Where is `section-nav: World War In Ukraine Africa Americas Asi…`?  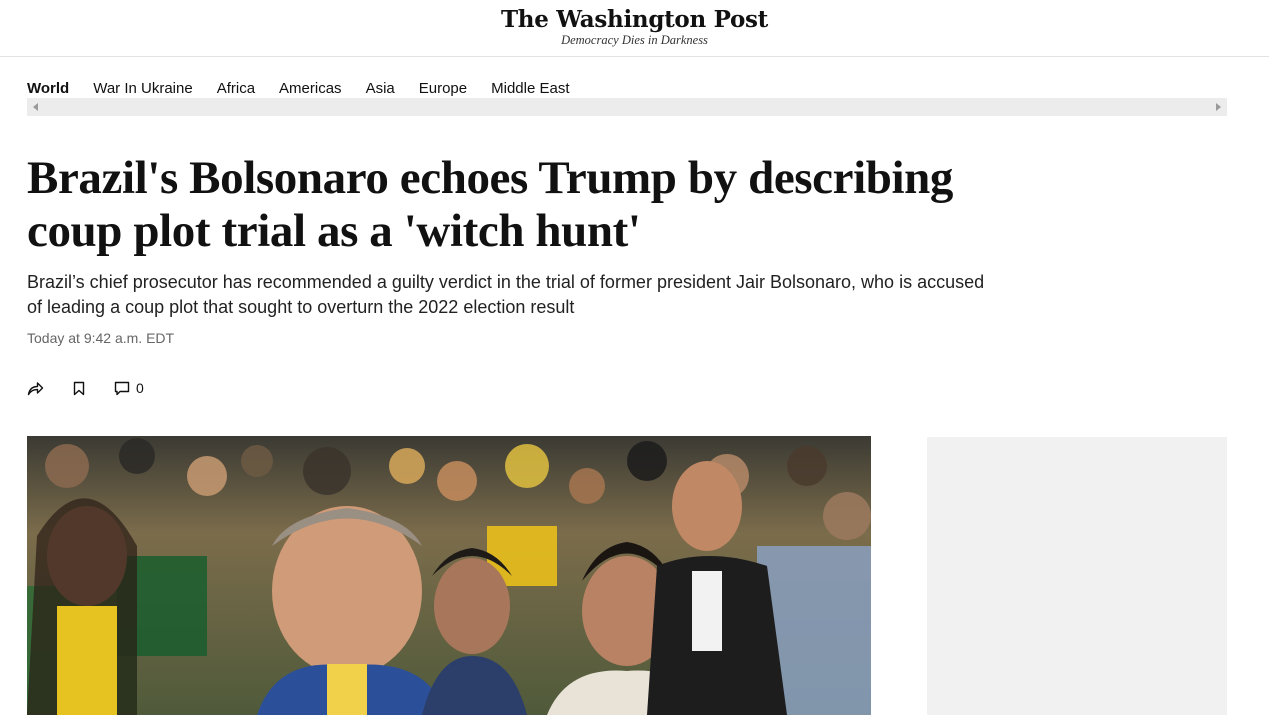 section-nav: World War In Ukraine Africa Americas Asi… is located at coordinates (627, 88).